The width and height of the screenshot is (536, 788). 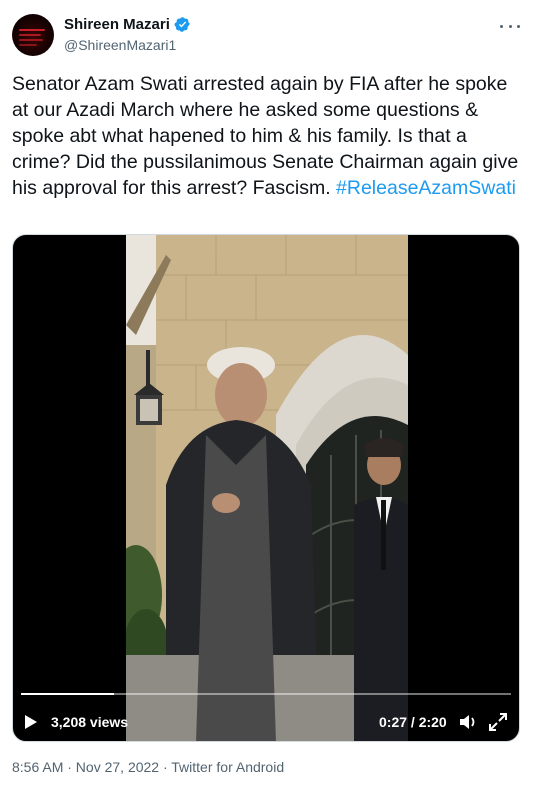 I want to click on hashtag-link: #ReleaseAzamSwati, so click(x=426, y=188).